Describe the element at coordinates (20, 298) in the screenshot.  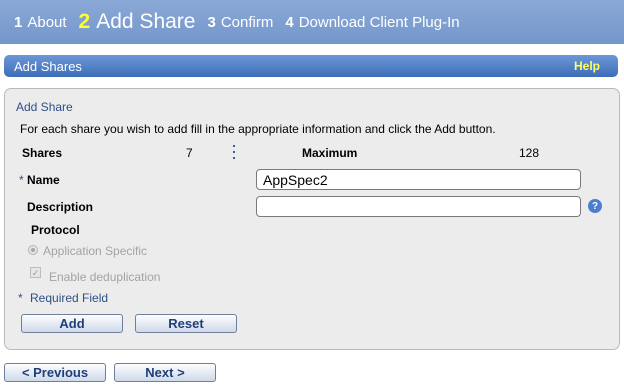
I see `required-field-asterisk: *` at that location.